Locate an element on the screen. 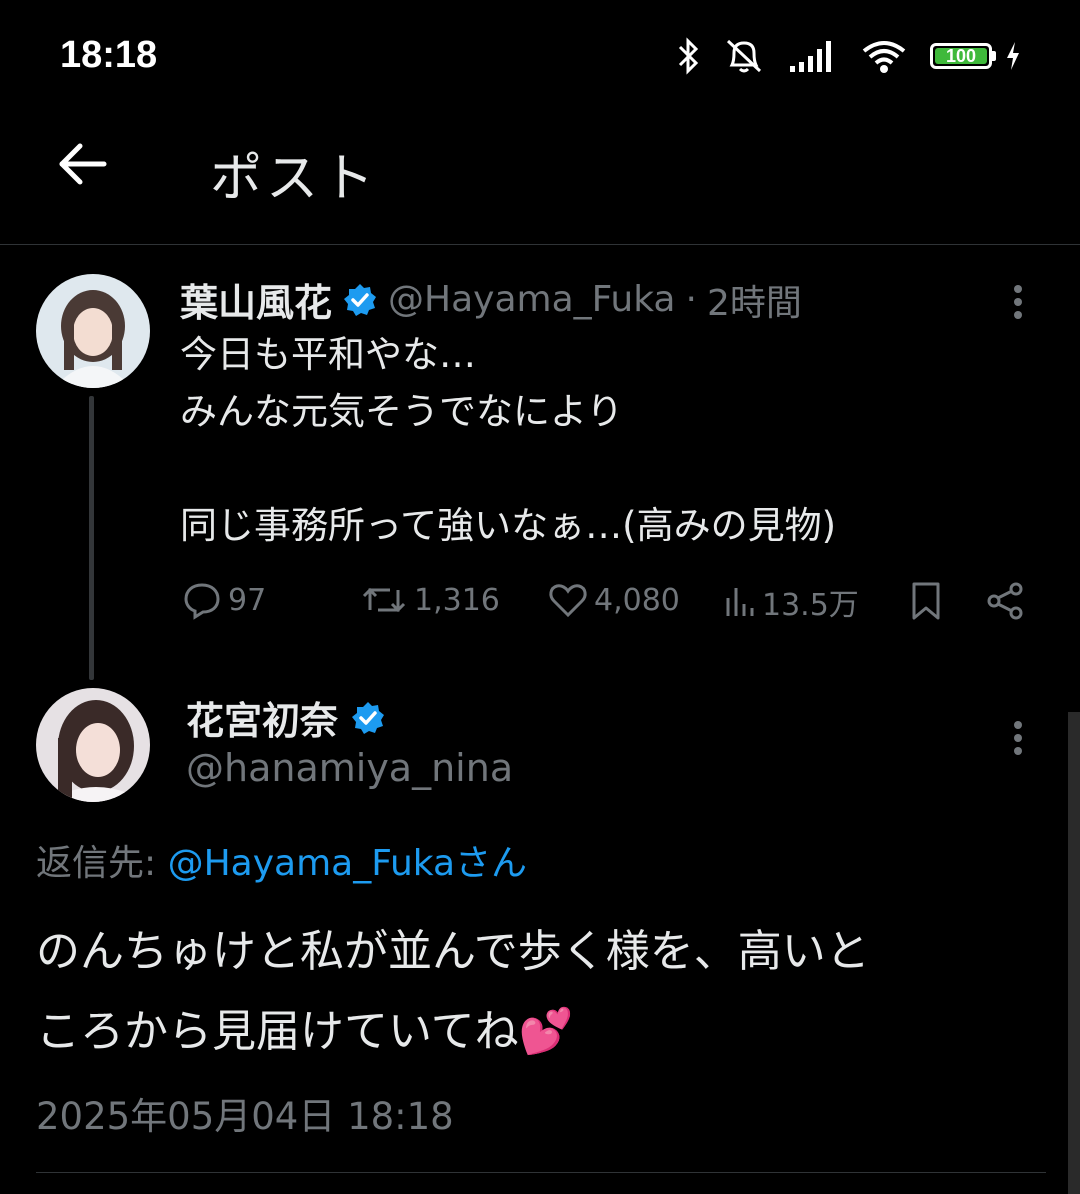 The width and height of the screenshot is (1080, 1194). battery-level: 100 is located at coordinates (961, 55).